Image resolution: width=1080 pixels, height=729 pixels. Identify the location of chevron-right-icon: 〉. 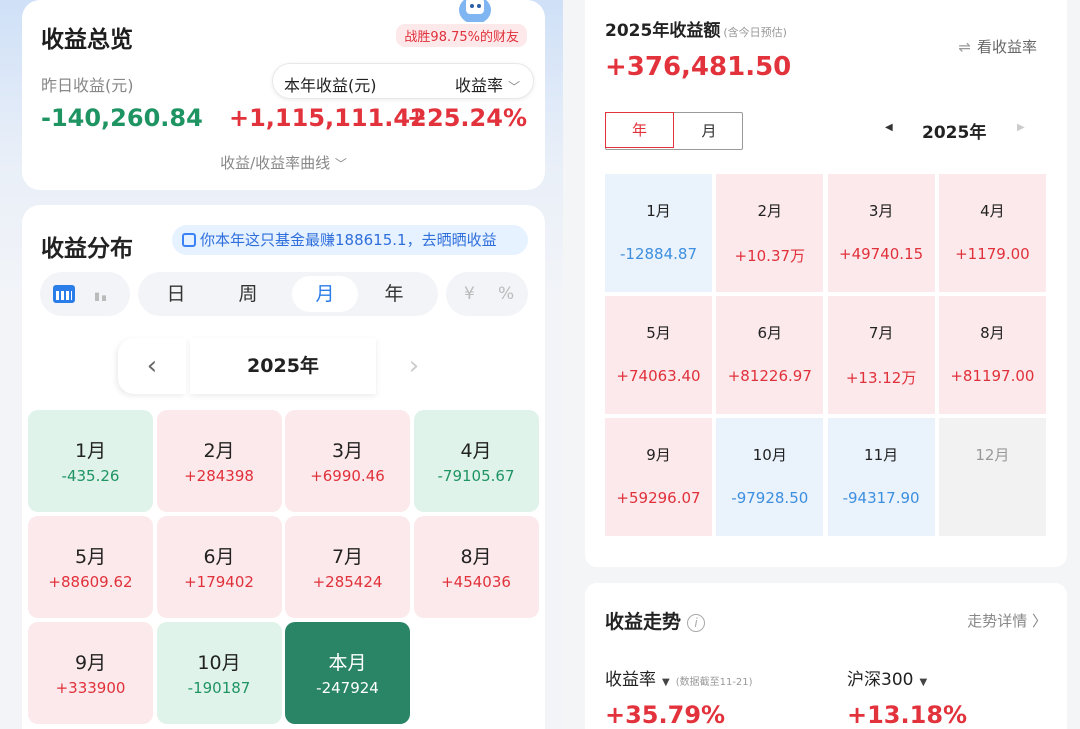
(1039, 621).